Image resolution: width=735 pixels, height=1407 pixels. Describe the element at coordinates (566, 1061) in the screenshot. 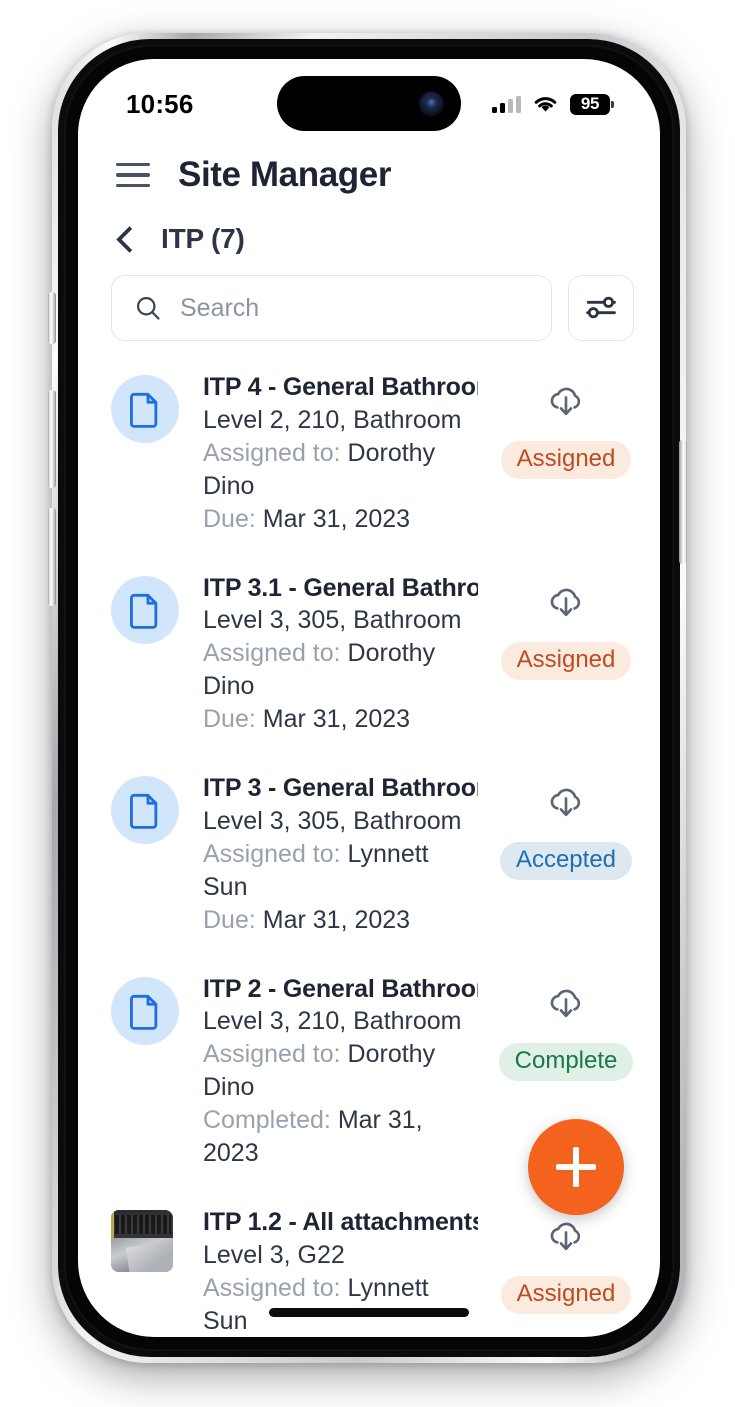

I see `status-badge: Complete` at that location.